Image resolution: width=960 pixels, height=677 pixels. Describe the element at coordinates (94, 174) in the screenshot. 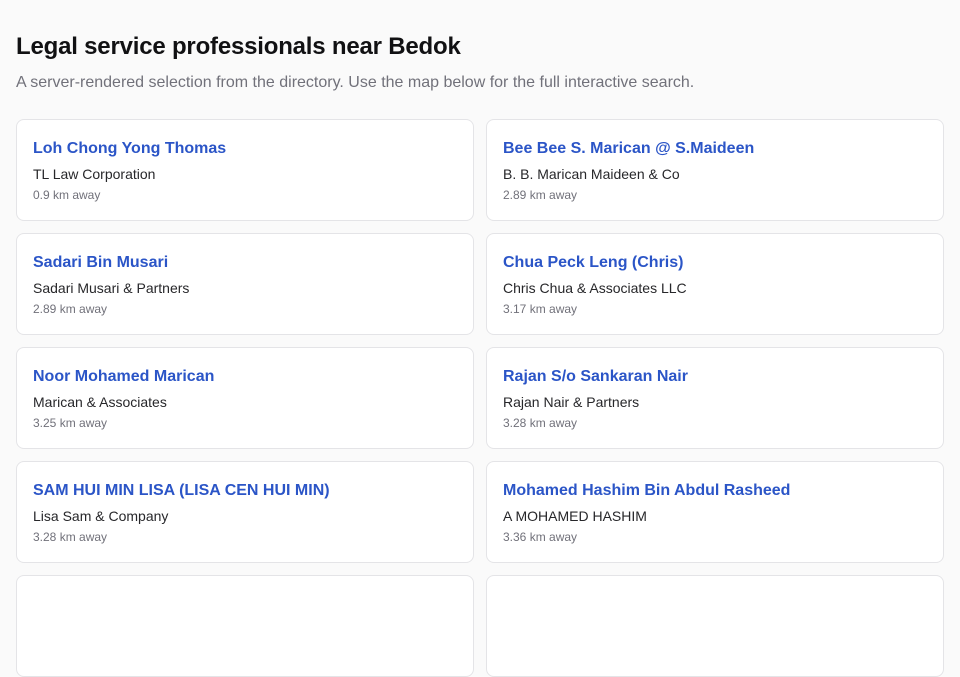

I see `firm-name: TL Law Corporation` at that location.